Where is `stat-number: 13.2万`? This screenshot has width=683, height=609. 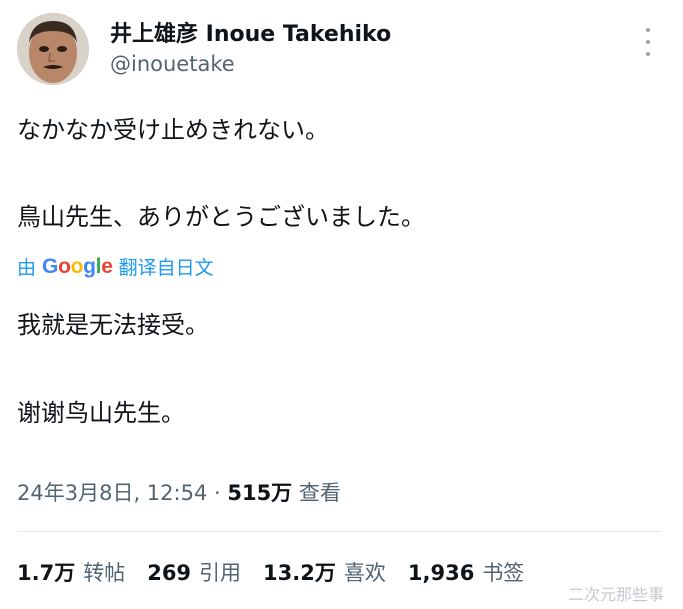 stat-number: 13.2万 is located at coordinates (299, 573).